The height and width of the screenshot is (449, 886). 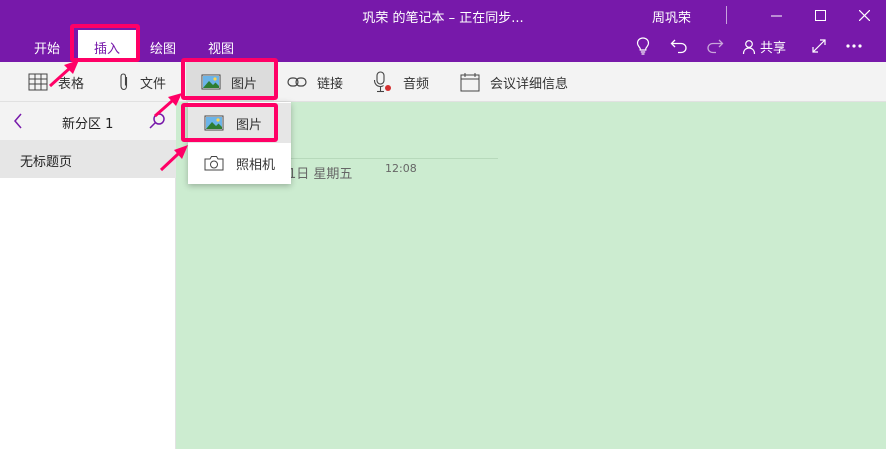 I want to click on tab-view: 视图, so click(x=221, y=47).